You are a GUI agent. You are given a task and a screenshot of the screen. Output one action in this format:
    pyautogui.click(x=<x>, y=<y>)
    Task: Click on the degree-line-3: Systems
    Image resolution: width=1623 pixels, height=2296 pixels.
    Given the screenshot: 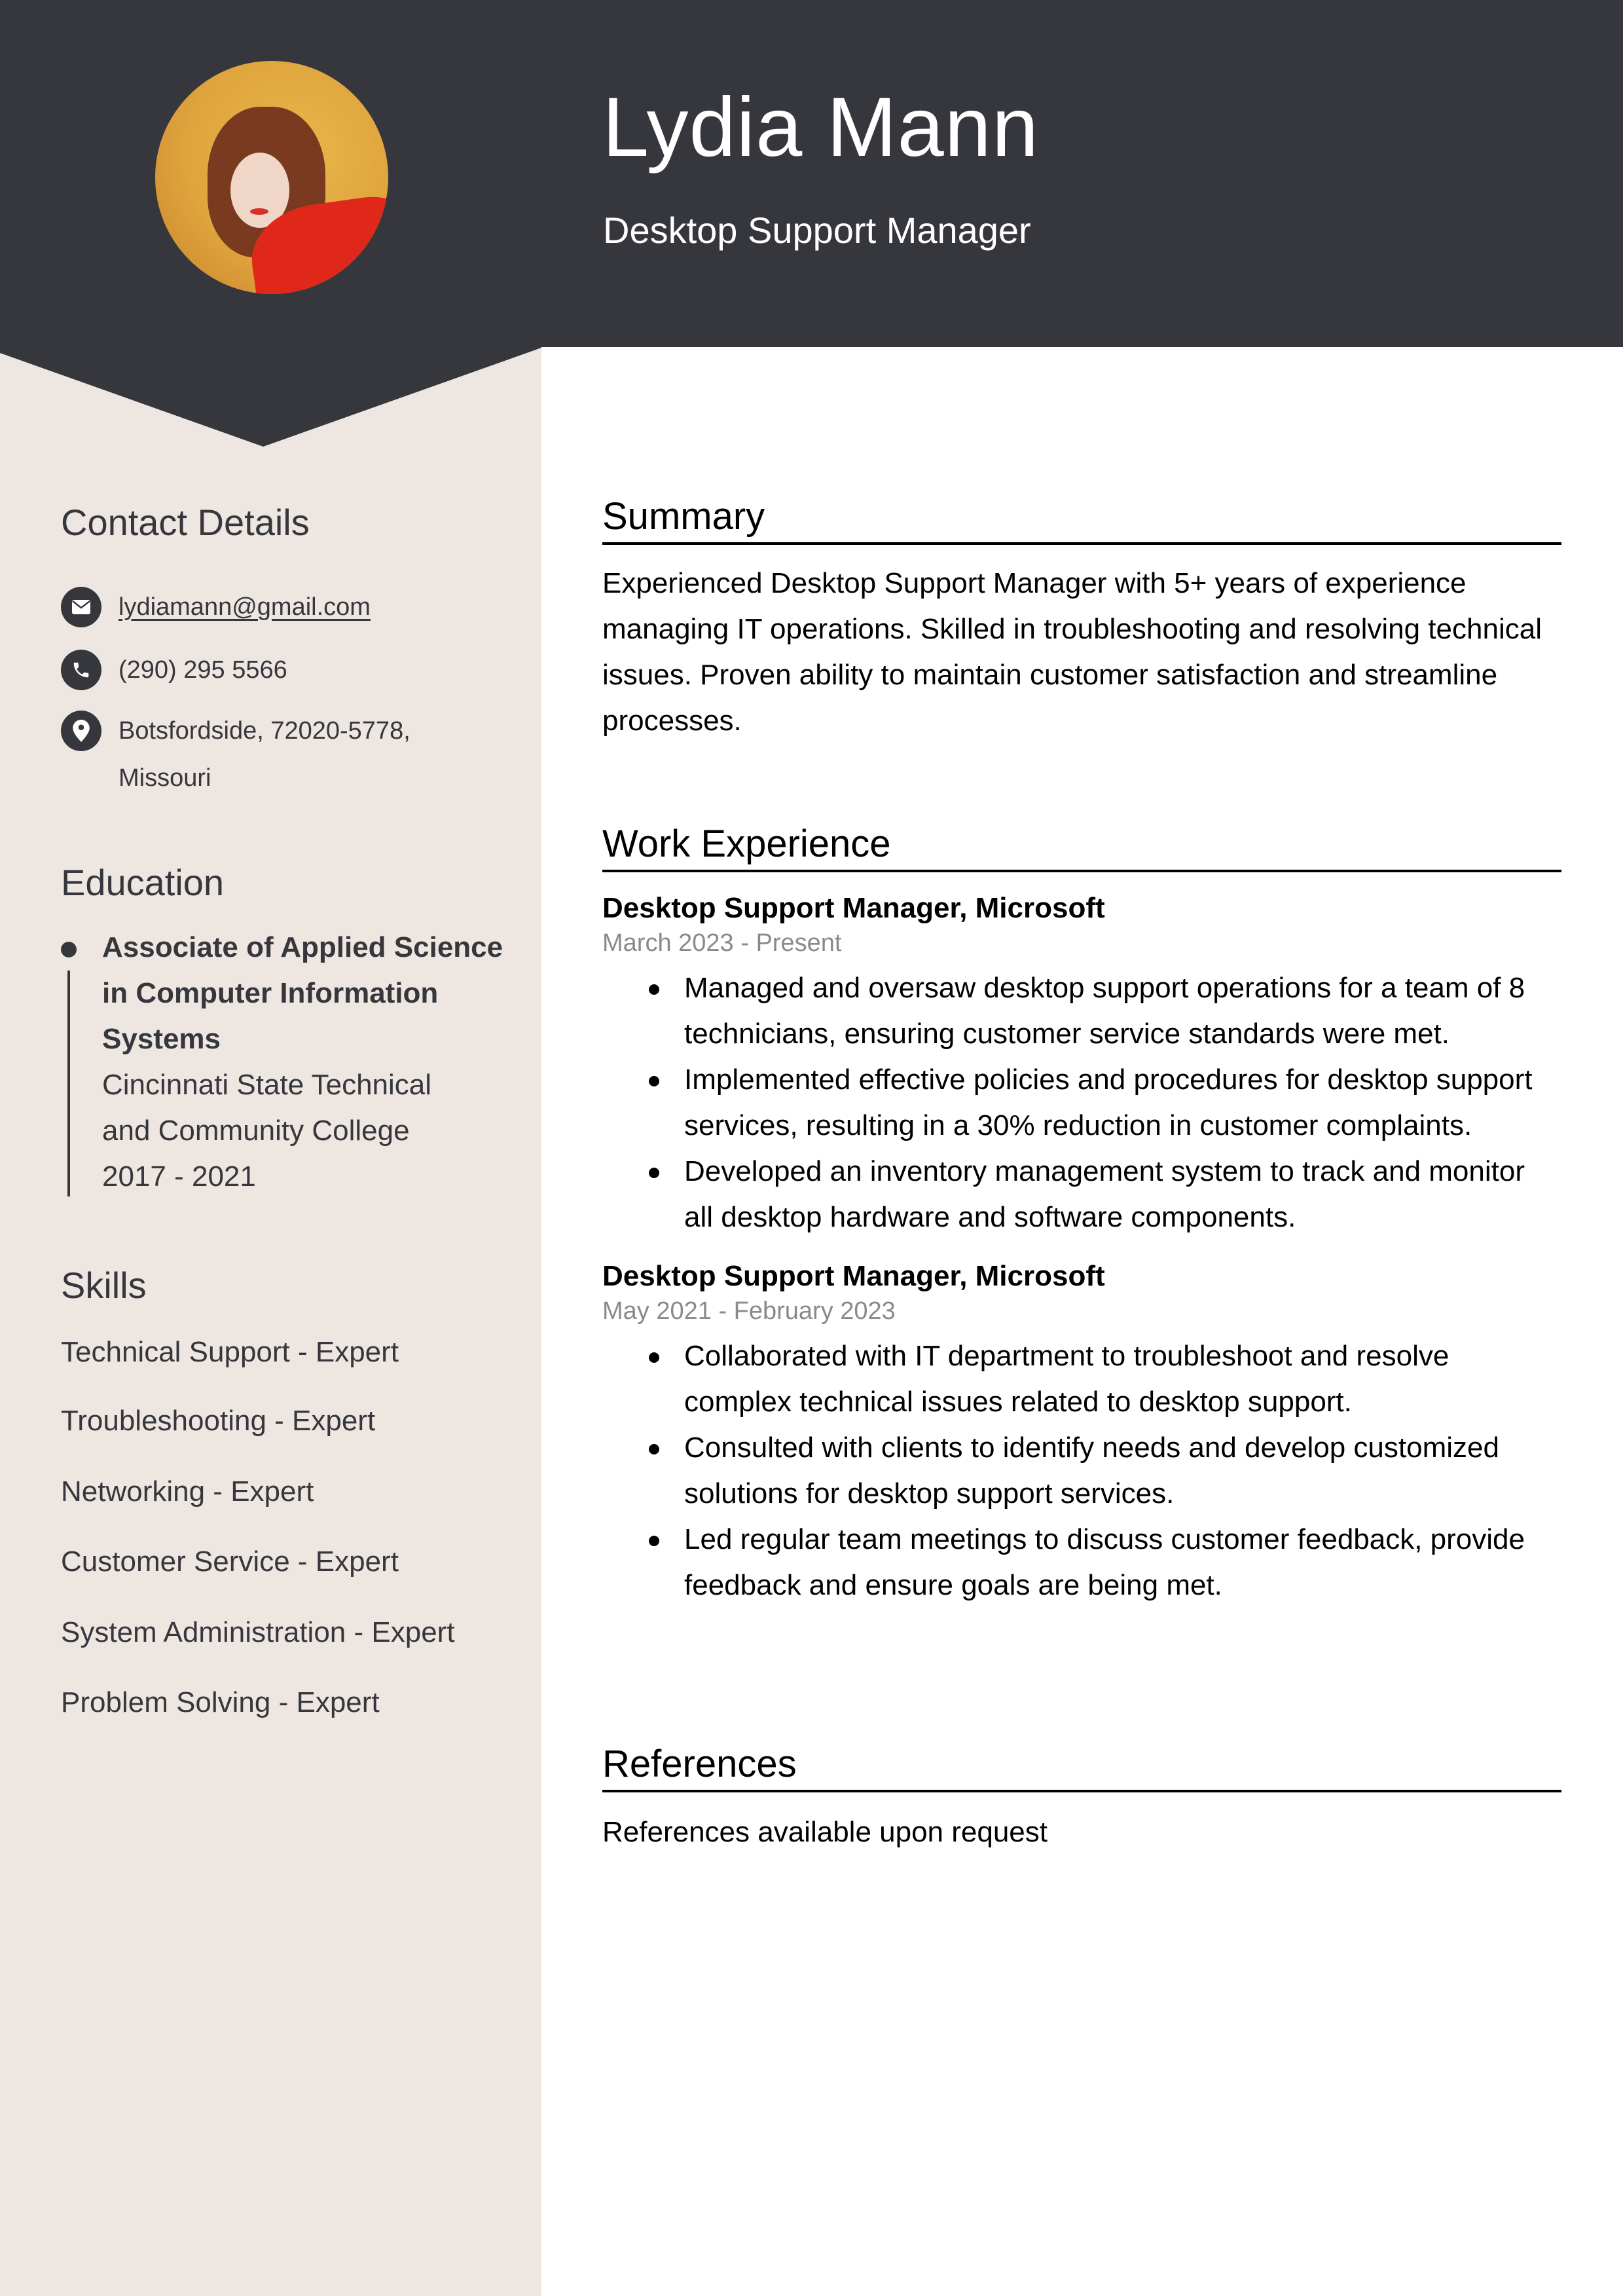 What is the action you would take?
    pyautogui.click(x=161, y=1039)
    